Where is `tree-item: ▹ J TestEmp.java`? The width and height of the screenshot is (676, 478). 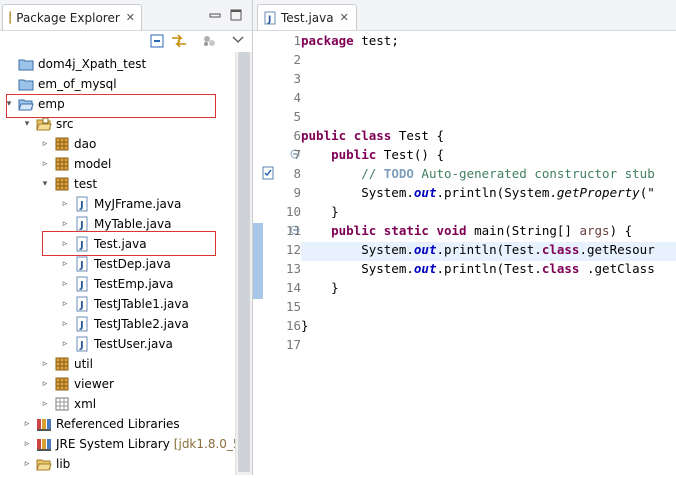
tree-item: ▹ J TestEmp.java is located at coordinates (116, 284).